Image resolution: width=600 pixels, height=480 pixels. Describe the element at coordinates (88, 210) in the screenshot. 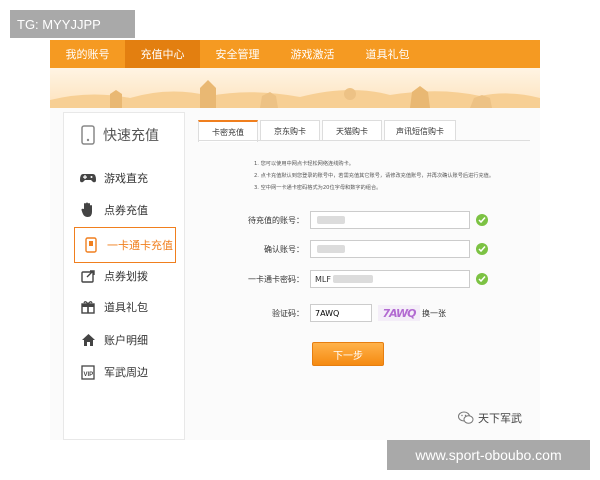

I see `hand-icon` at that location.